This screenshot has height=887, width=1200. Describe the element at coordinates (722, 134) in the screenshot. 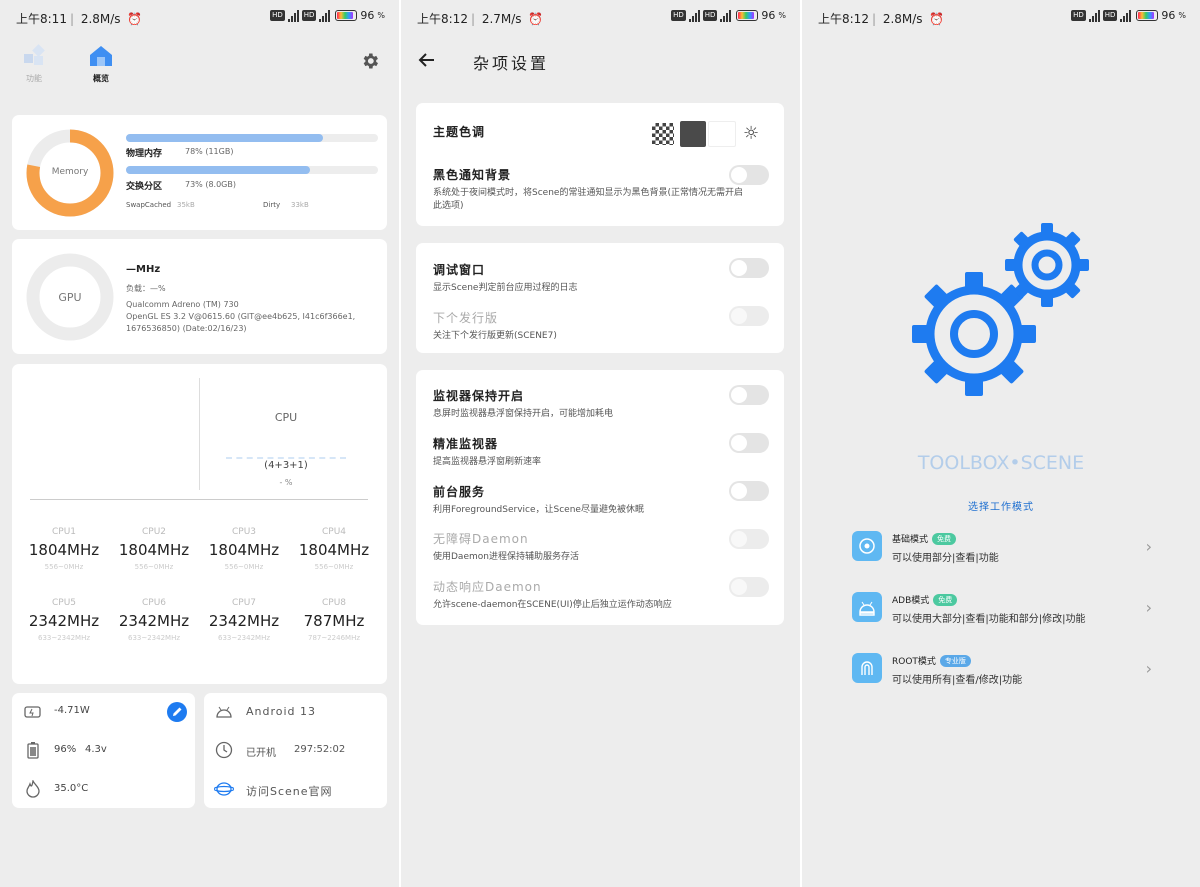

I see `theme-option-light` at that location.